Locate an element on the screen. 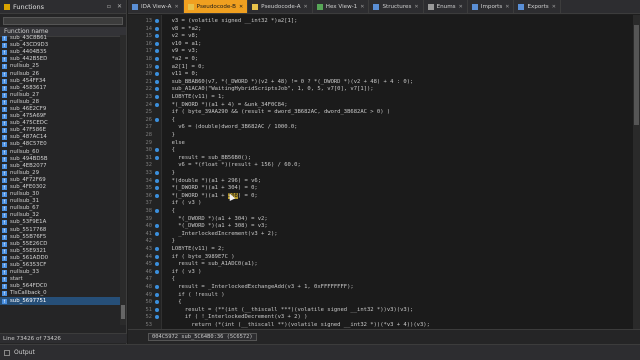 The image size is (640, 360). code-line: v6 = (double)dword_3B682AC / 1000.0; is located at coordinates (231, 127).